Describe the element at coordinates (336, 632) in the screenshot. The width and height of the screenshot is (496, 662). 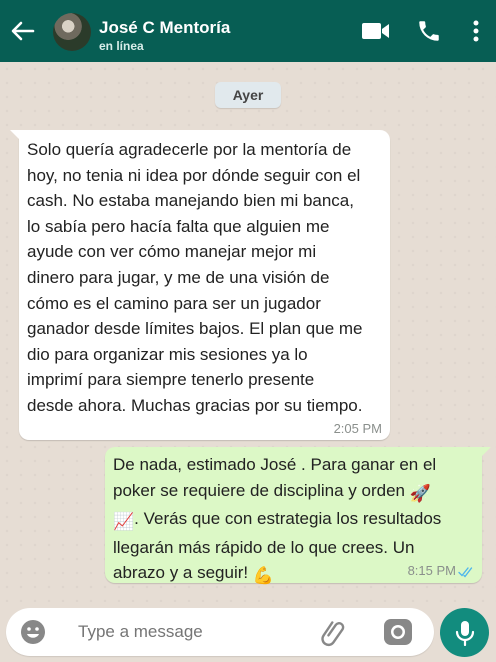
I see `attach-icon` at that location.